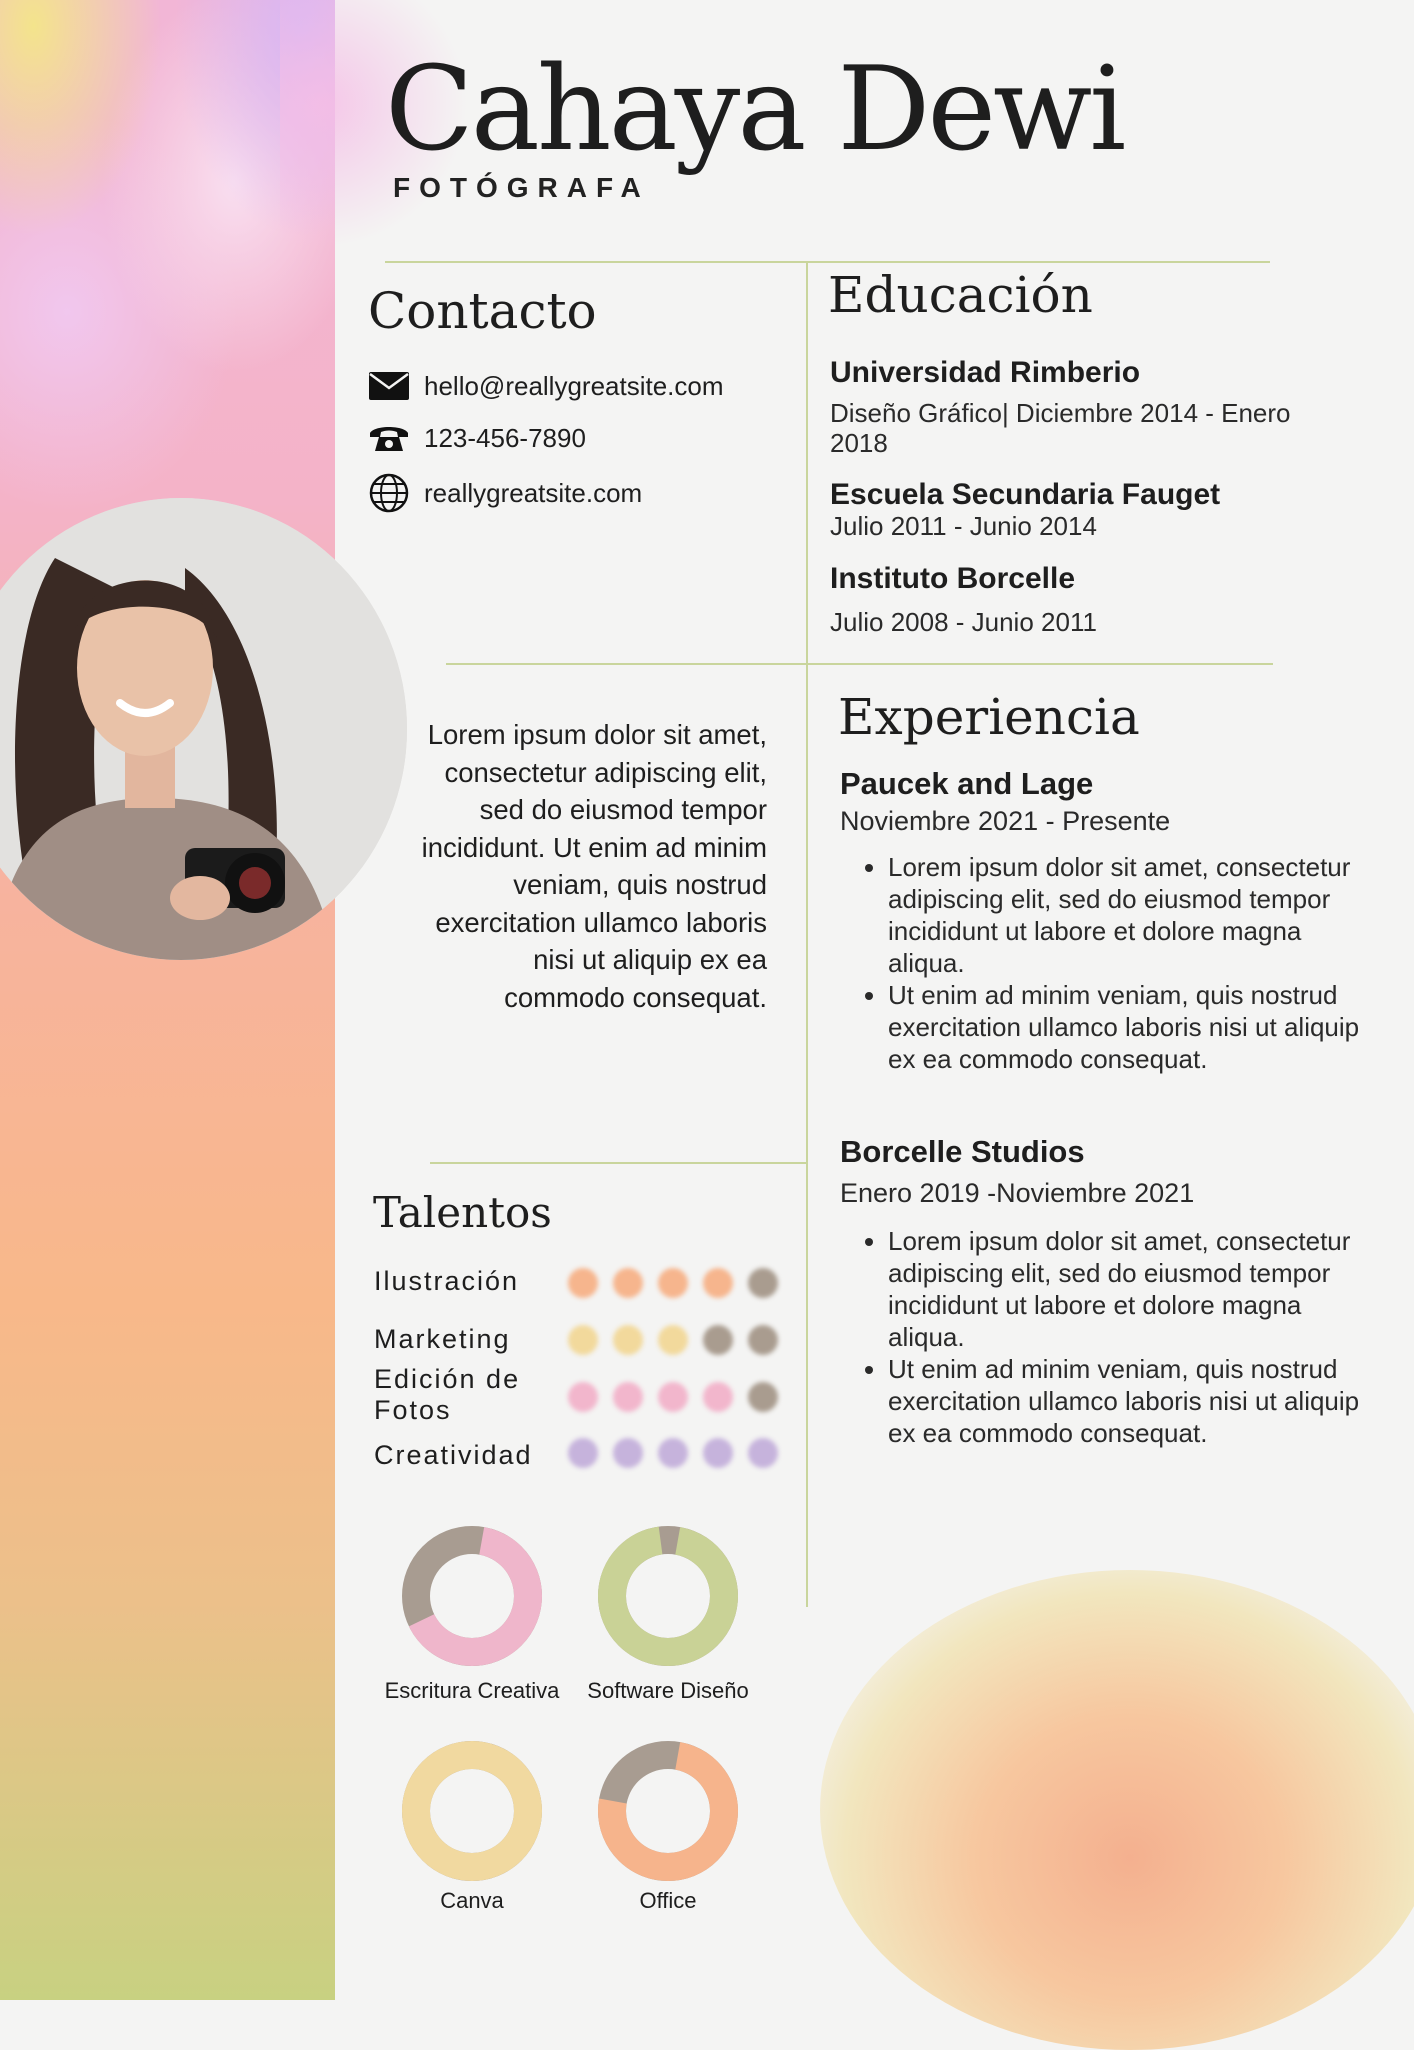 The height and width of the screenshot is (2050, 1414). I want to click on skill-name-1: Ilustración, so click(447, 1281).